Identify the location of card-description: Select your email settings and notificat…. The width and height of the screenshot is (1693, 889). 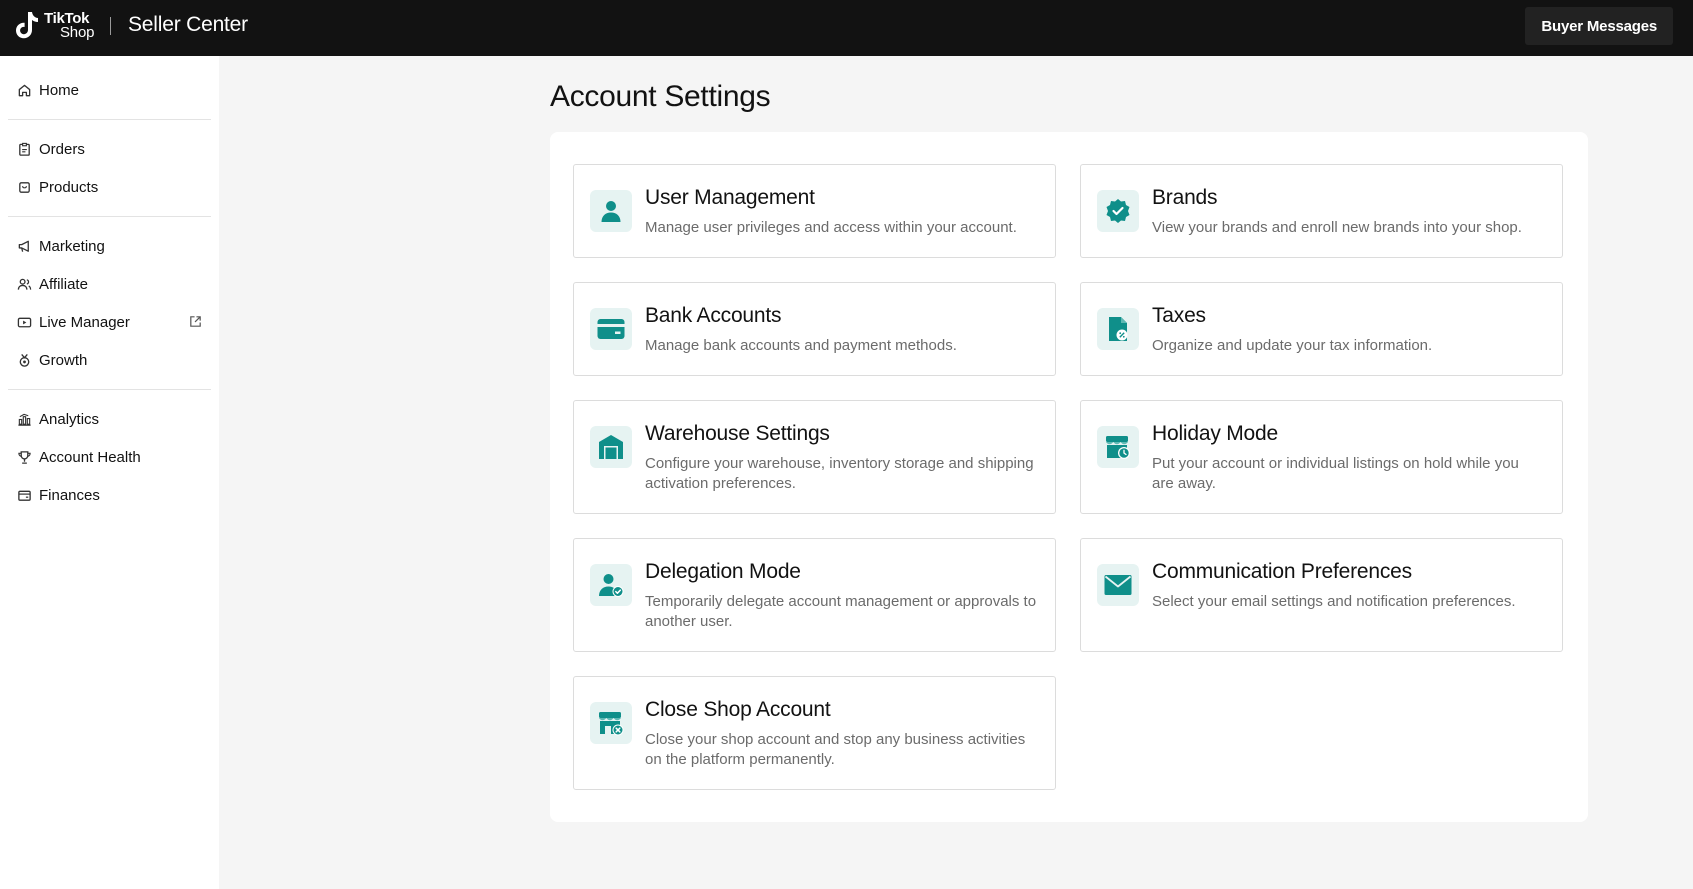
(1334, 601).